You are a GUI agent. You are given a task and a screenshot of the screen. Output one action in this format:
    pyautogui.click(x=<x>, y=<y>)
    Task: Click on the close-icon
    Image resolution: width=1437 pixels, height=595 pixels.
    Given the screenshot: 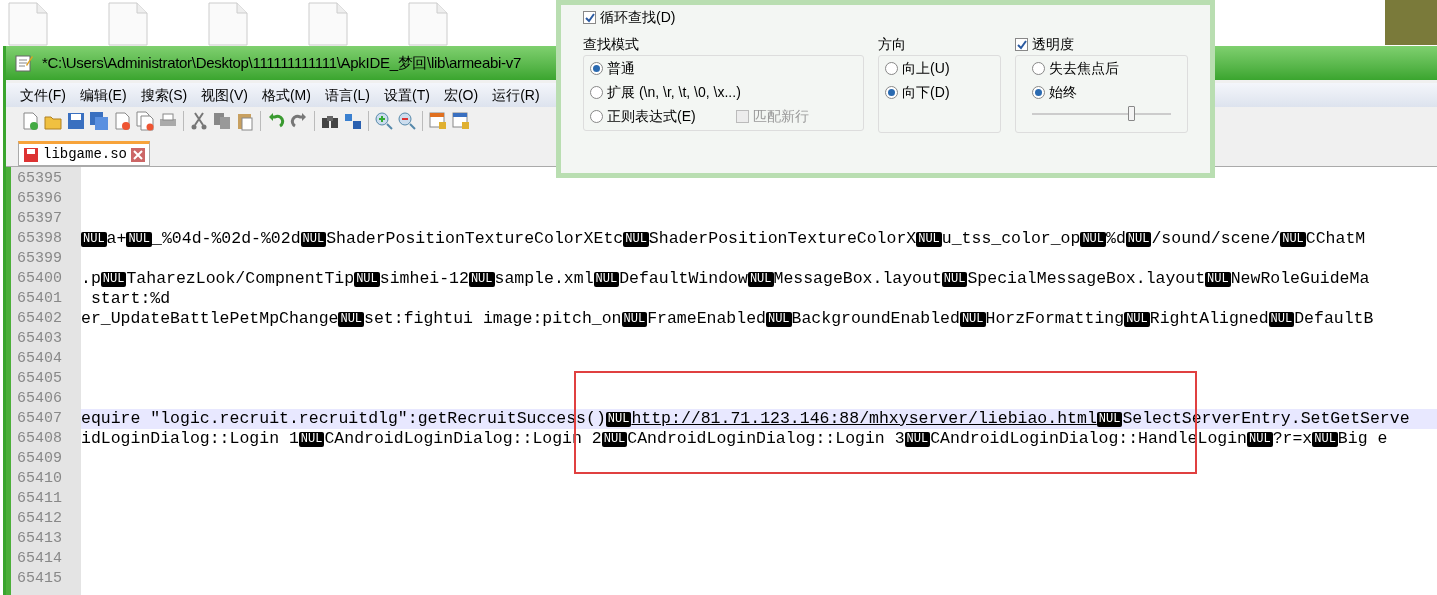 What is the action you would take?
    pyautogui.click(x=138, y=154)
    